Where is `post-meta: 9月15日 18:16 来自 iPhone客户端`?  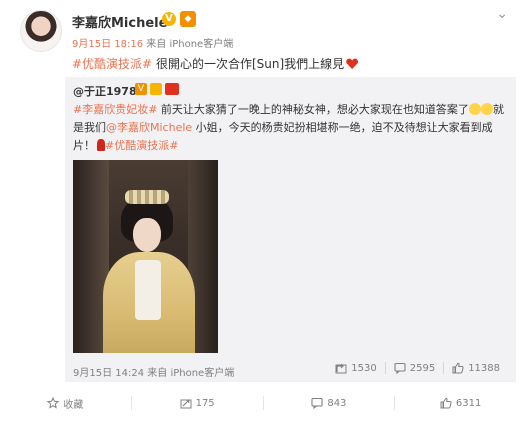
post-meta: 9月15日 18:16 来自 iPhone客户端 is located at coordinates (152, 42).